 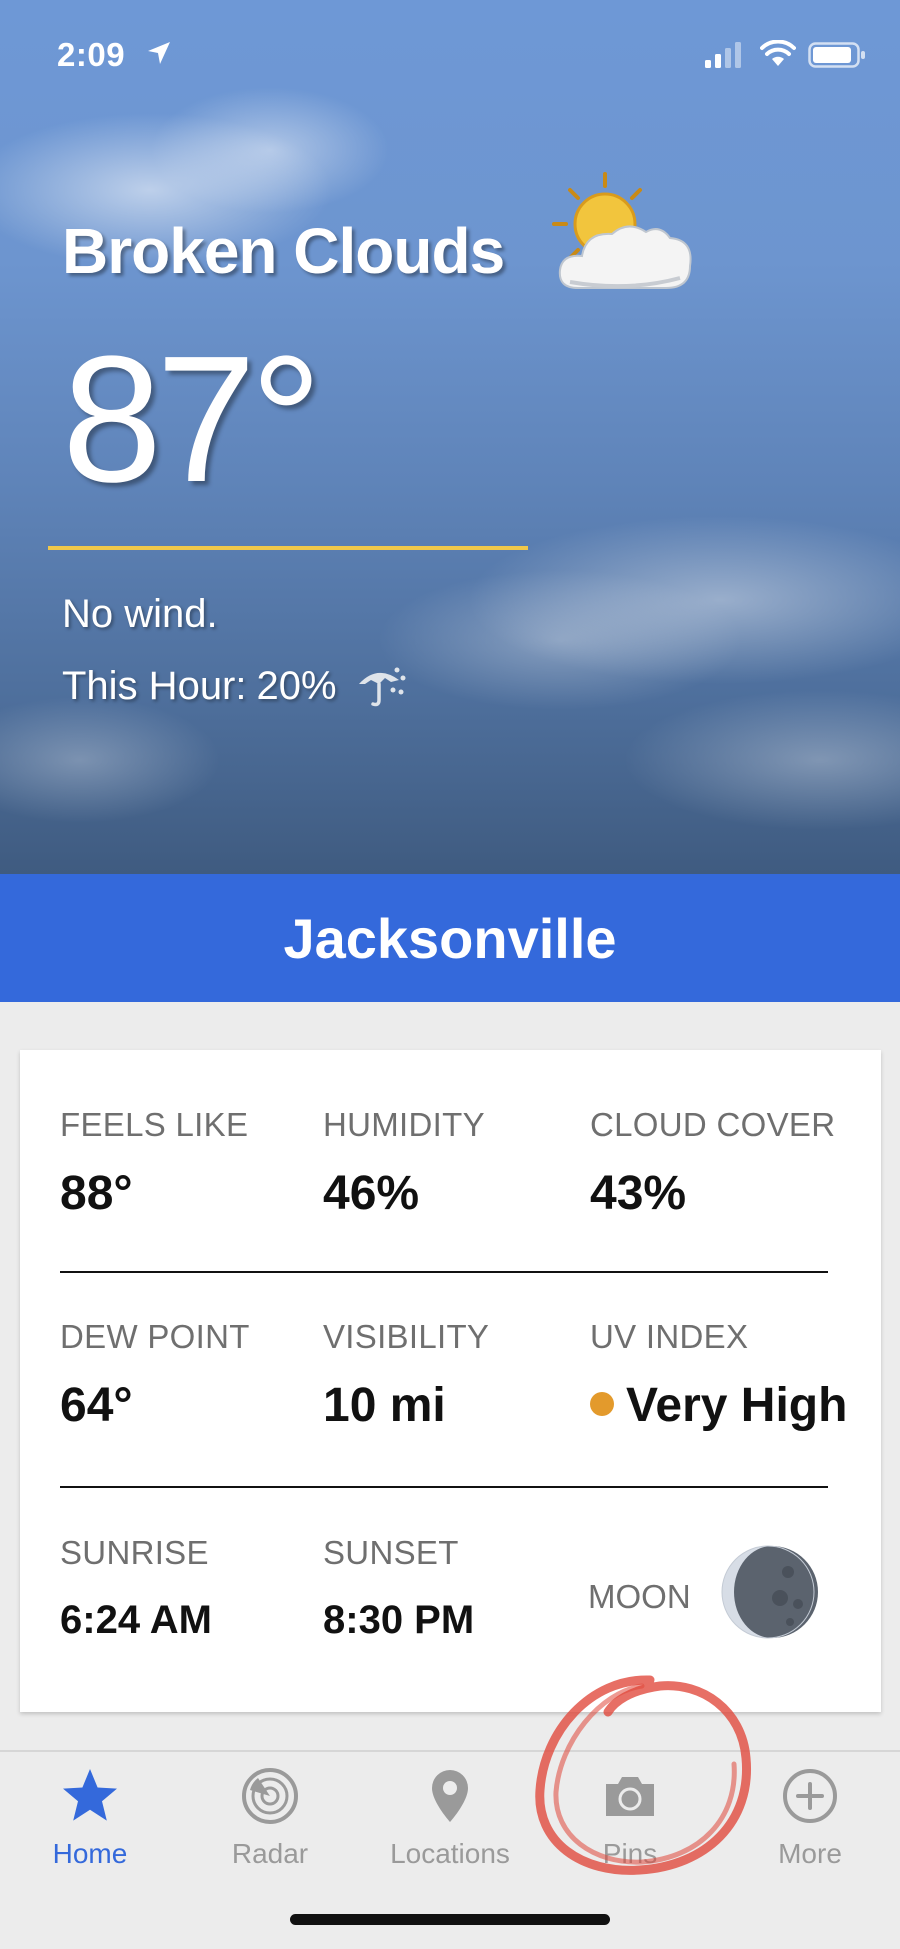 What do you see at coordinates (622, 230) in the screenshot?
I see `partly-cloudy-sun-icon` at bounding box center [622, 230].